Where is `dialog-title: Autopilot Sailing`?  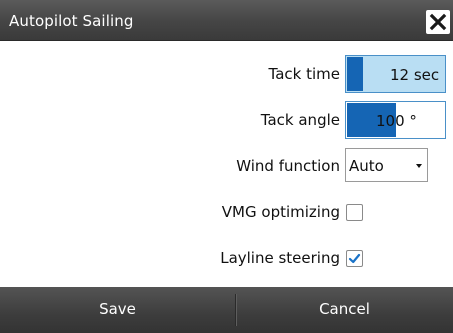 dialog-title: Autopilot Sailing is located at coordinates (71, 21).